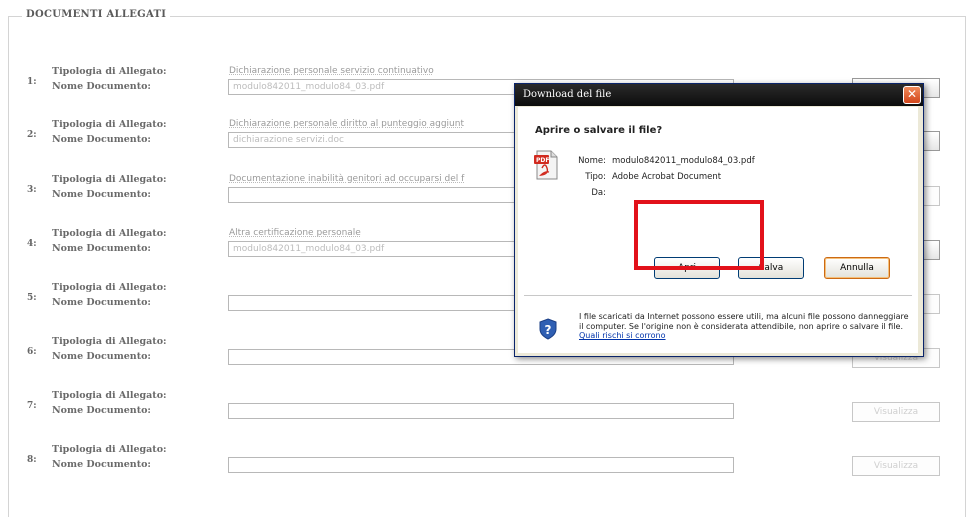  Describe the element at coordinates (598, 193) in the screenshot. I see `file-source-key: Da:` at that location.